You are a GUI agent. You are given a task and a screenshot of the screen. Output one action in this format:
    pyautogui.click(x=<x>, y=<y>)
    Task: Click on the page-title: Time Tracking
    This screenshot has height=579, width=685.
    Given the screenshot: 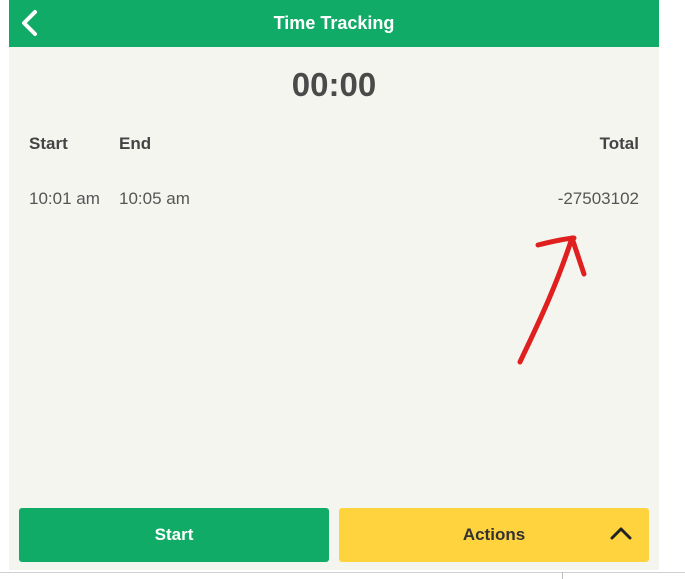 What is the action you would take?
    pyautogui.click(x=334, y=23)
    